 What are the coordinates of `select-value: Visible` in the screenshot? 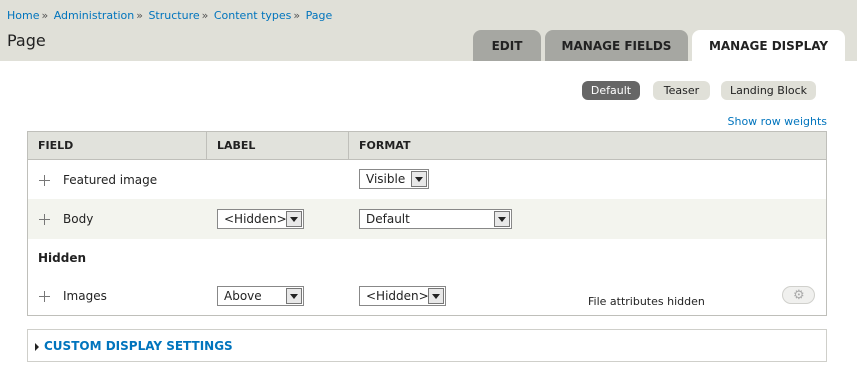 It's located at (386, 179).